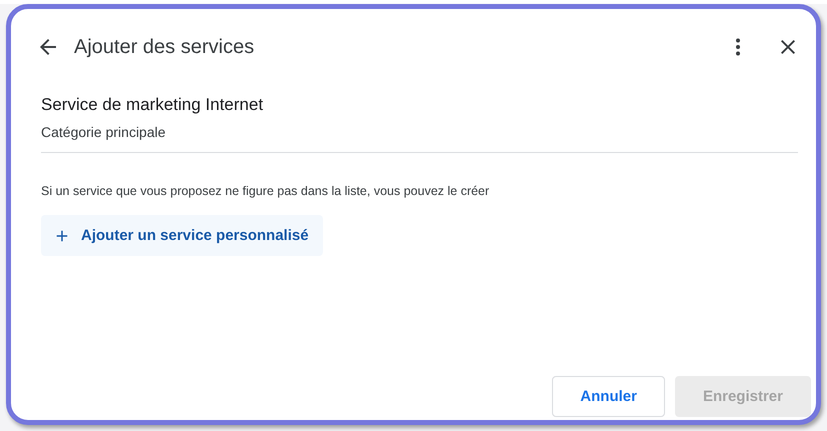 The width and height of the screenshot is (827, 431). Describe the element at coordinates (165, 47) in the screenshot. I see `dialog-title: Ajouter des services` at that location.